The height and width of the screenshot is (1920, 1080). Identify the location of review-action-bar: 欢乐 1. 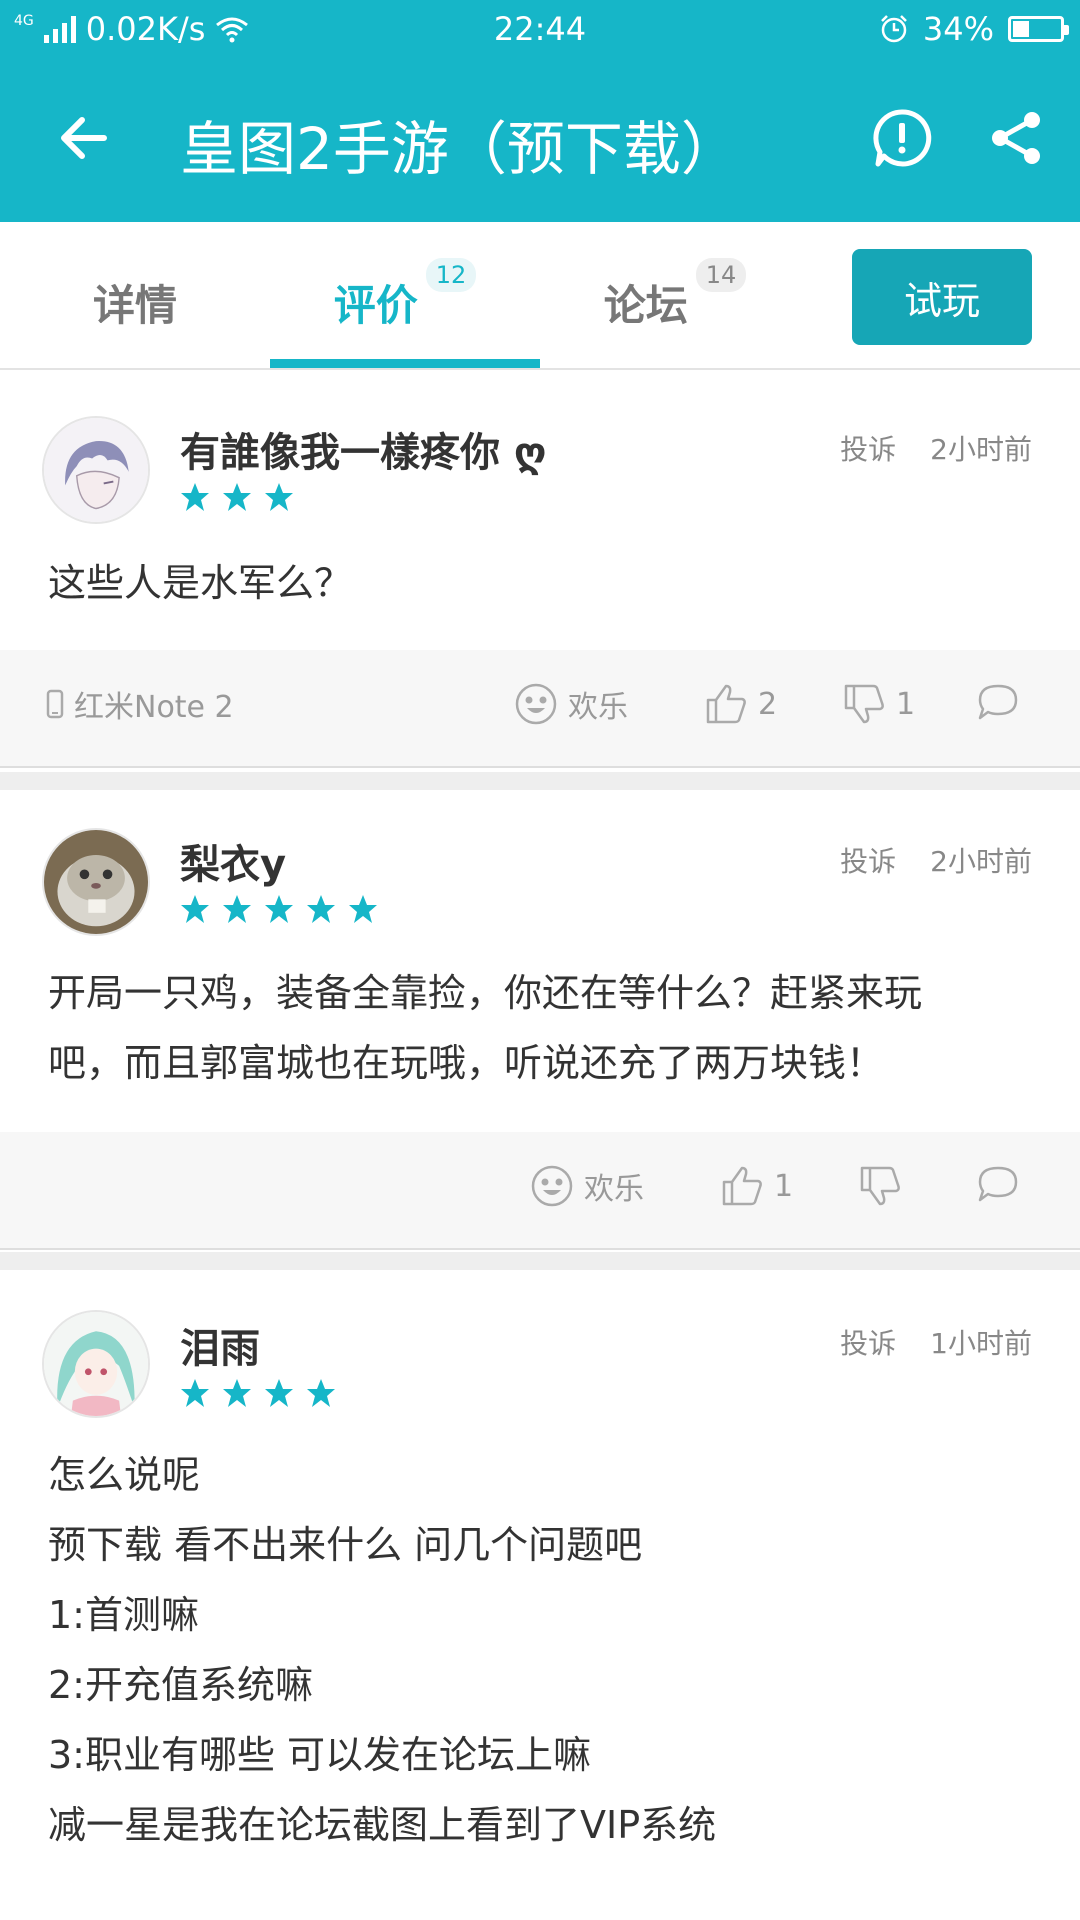
(540, 1191).